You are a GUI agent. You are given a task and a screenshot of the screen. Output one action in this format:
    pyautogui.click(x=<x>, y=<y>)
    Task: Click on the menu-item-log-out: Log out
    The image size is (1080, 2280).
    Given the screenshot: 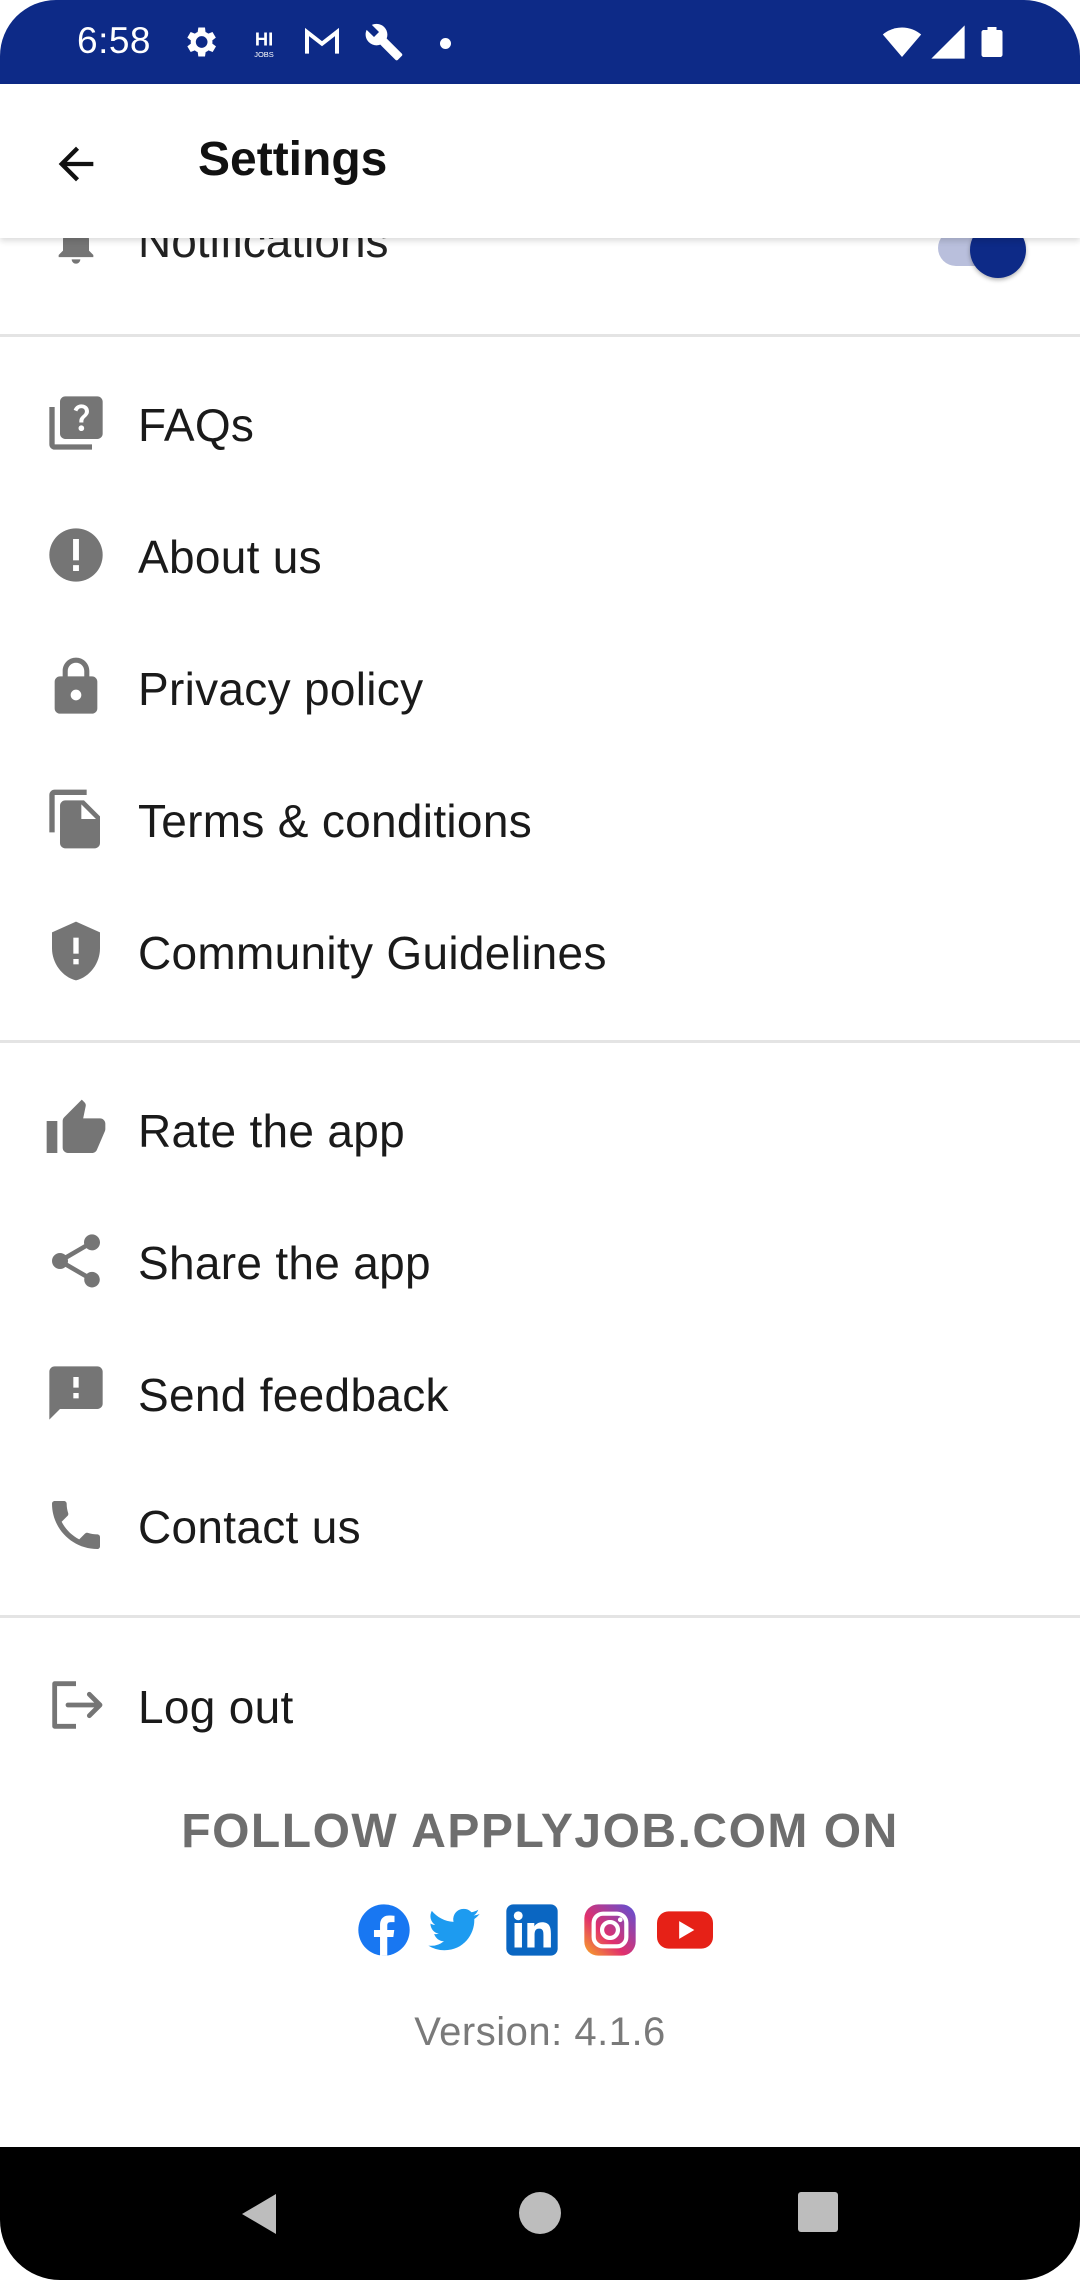 What is the action you would take?
    pyautogui.click(x=540, y=1705)
    